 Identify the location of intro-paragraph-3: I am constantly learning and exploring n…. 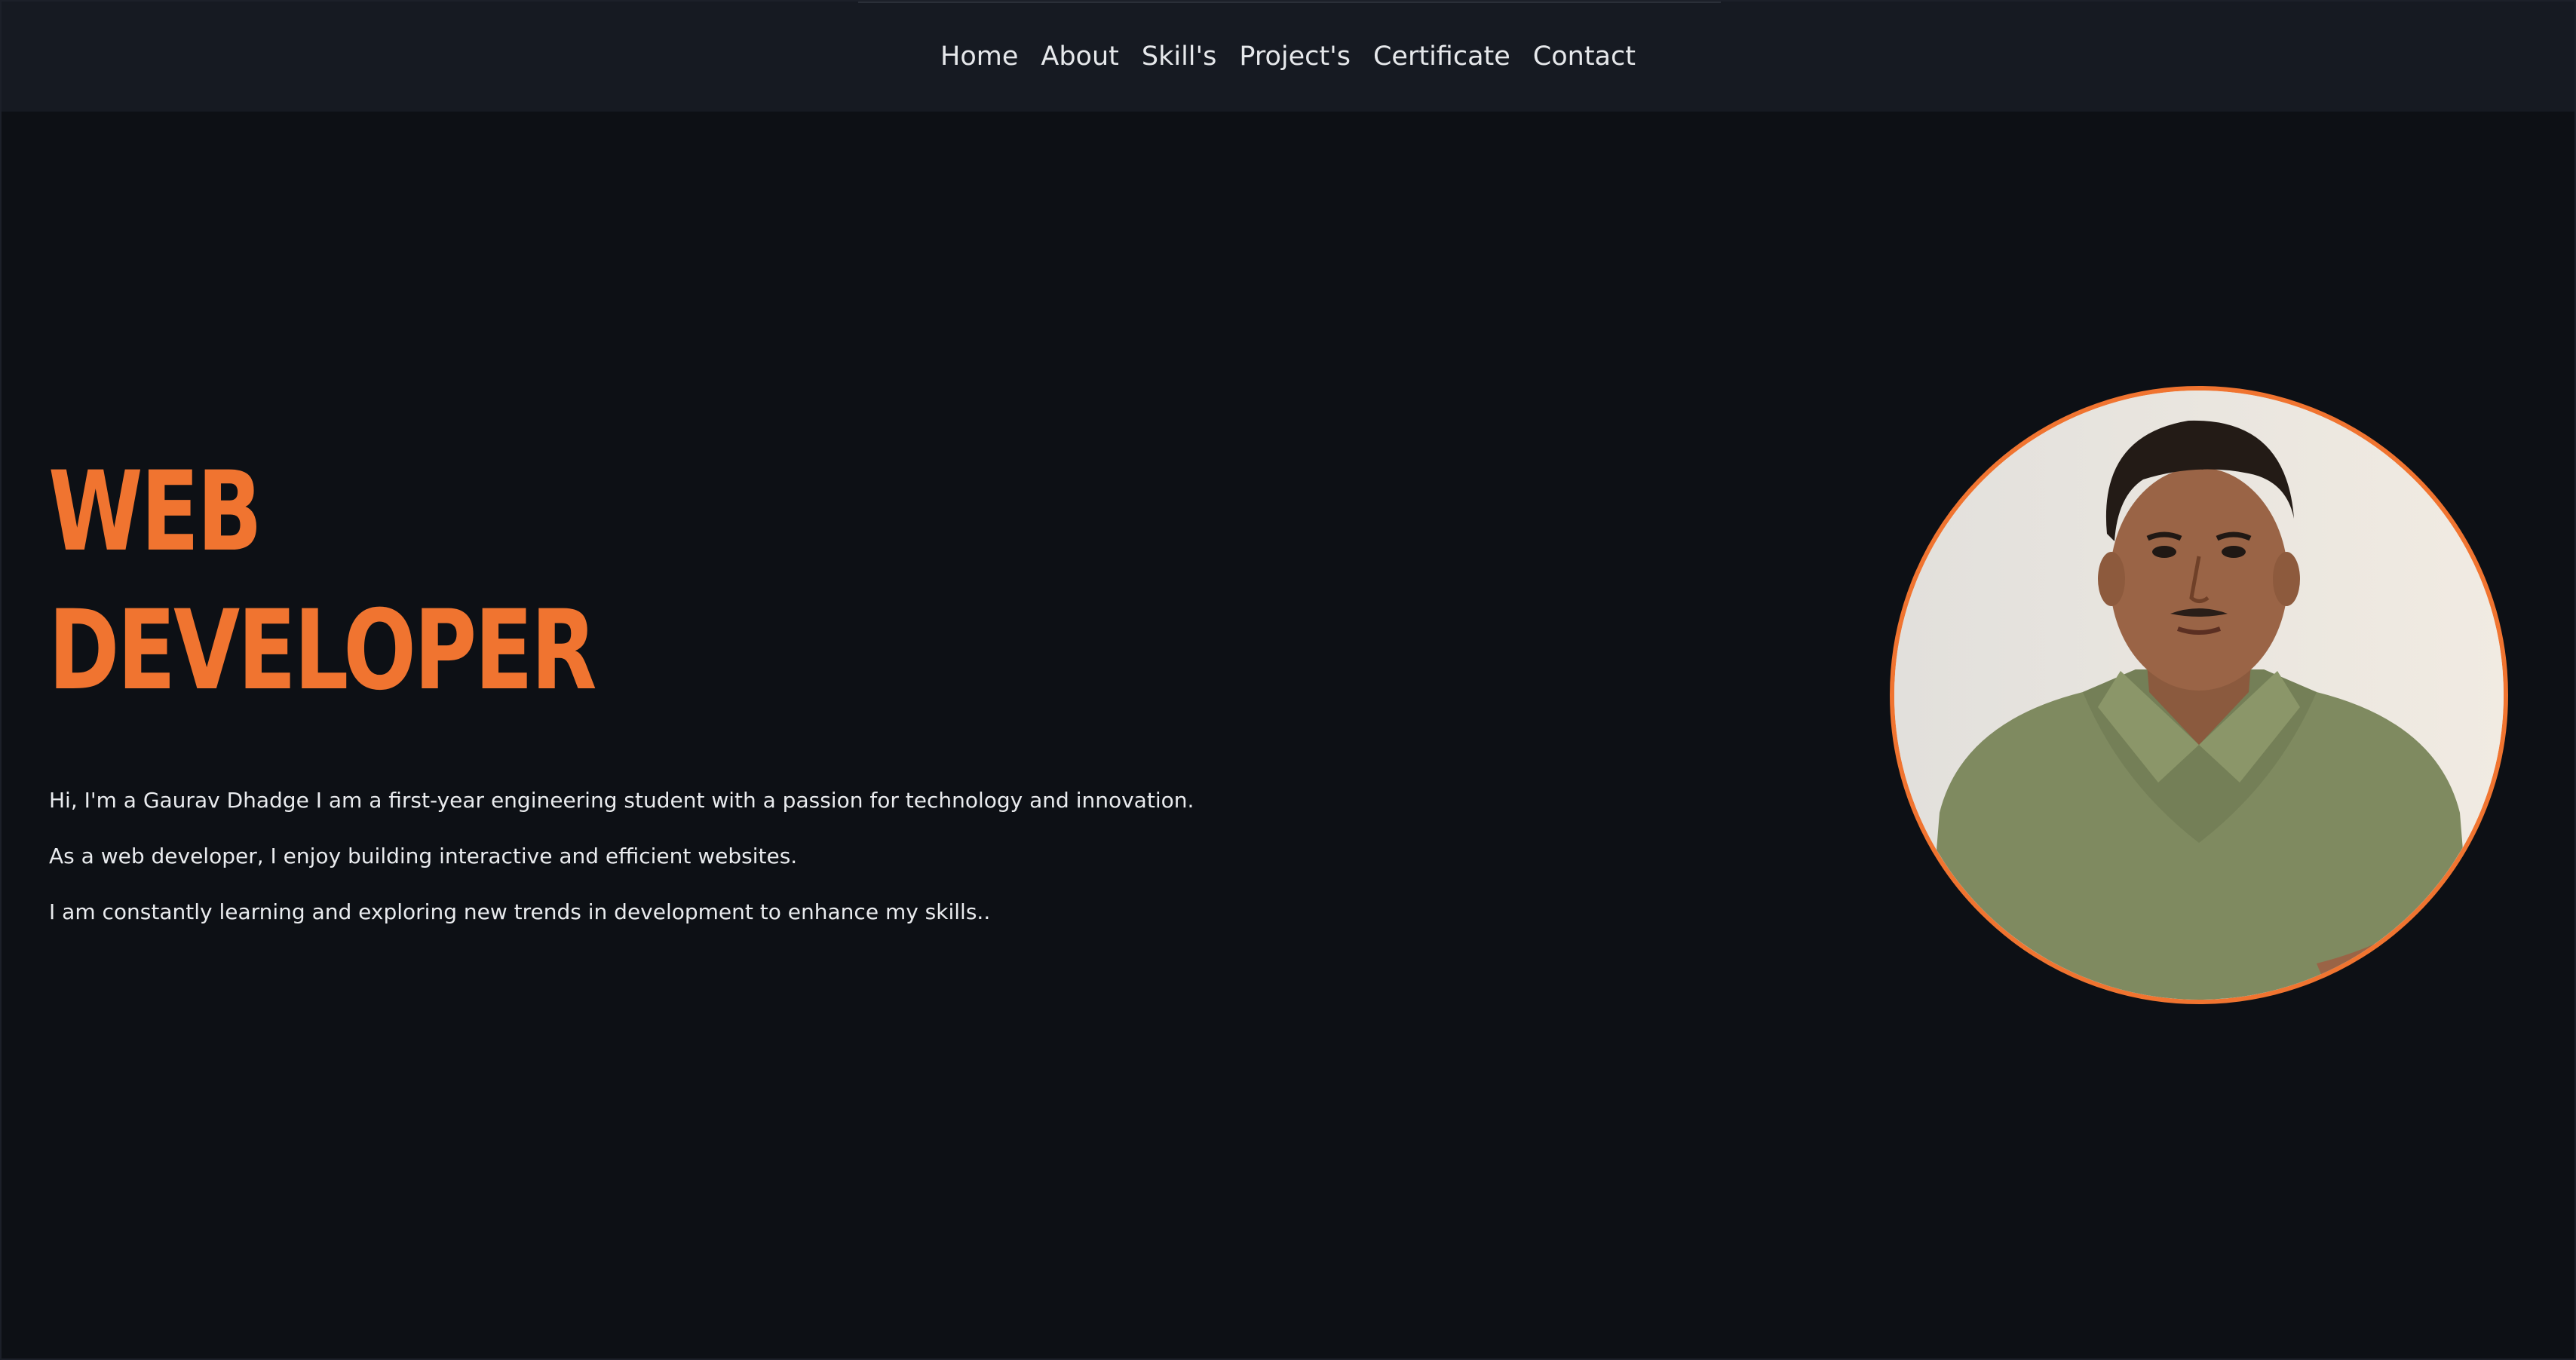
(520, 912).